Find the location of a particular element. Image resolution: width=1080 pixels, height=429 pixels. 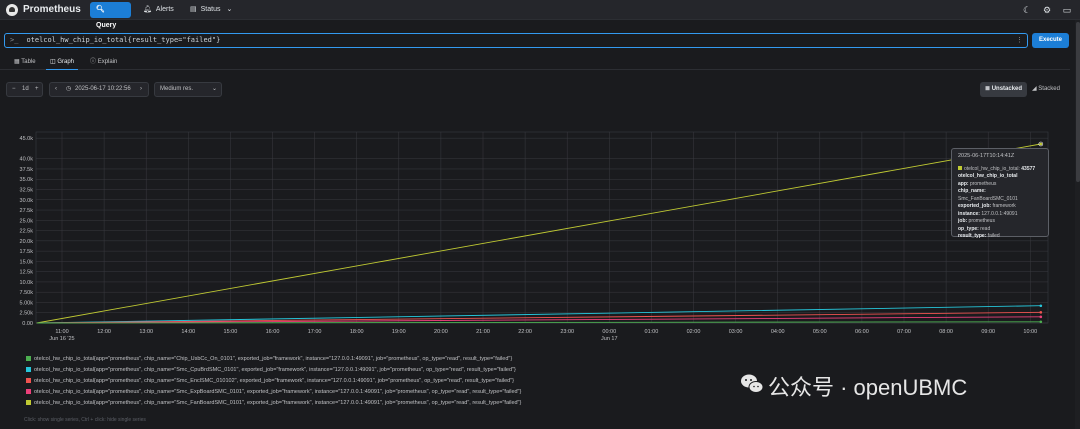

tab-explain: ⓘ Explain is located at coordinates (103, 63).